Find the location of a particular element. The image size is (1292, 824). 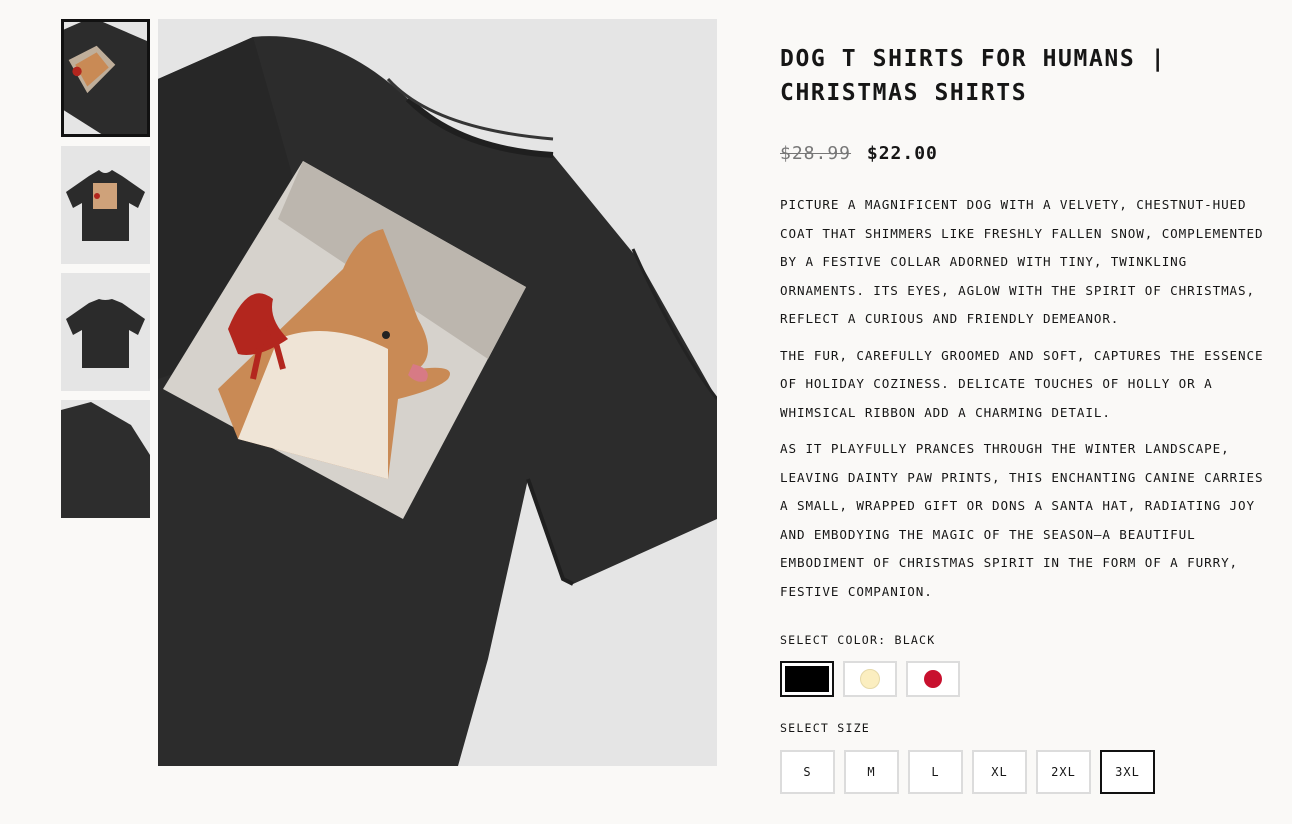

thumbnail-dog-shirt-closeup is located at coordinates (105, 78).